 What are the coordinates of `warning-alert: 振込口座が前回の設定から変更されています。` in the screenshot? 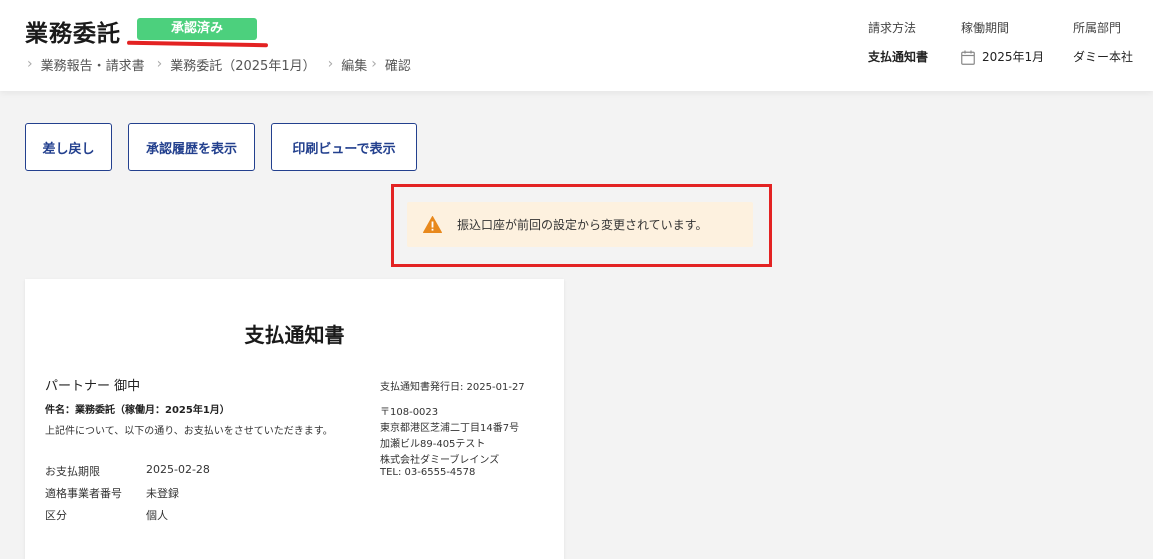 It's located at (580, 224).